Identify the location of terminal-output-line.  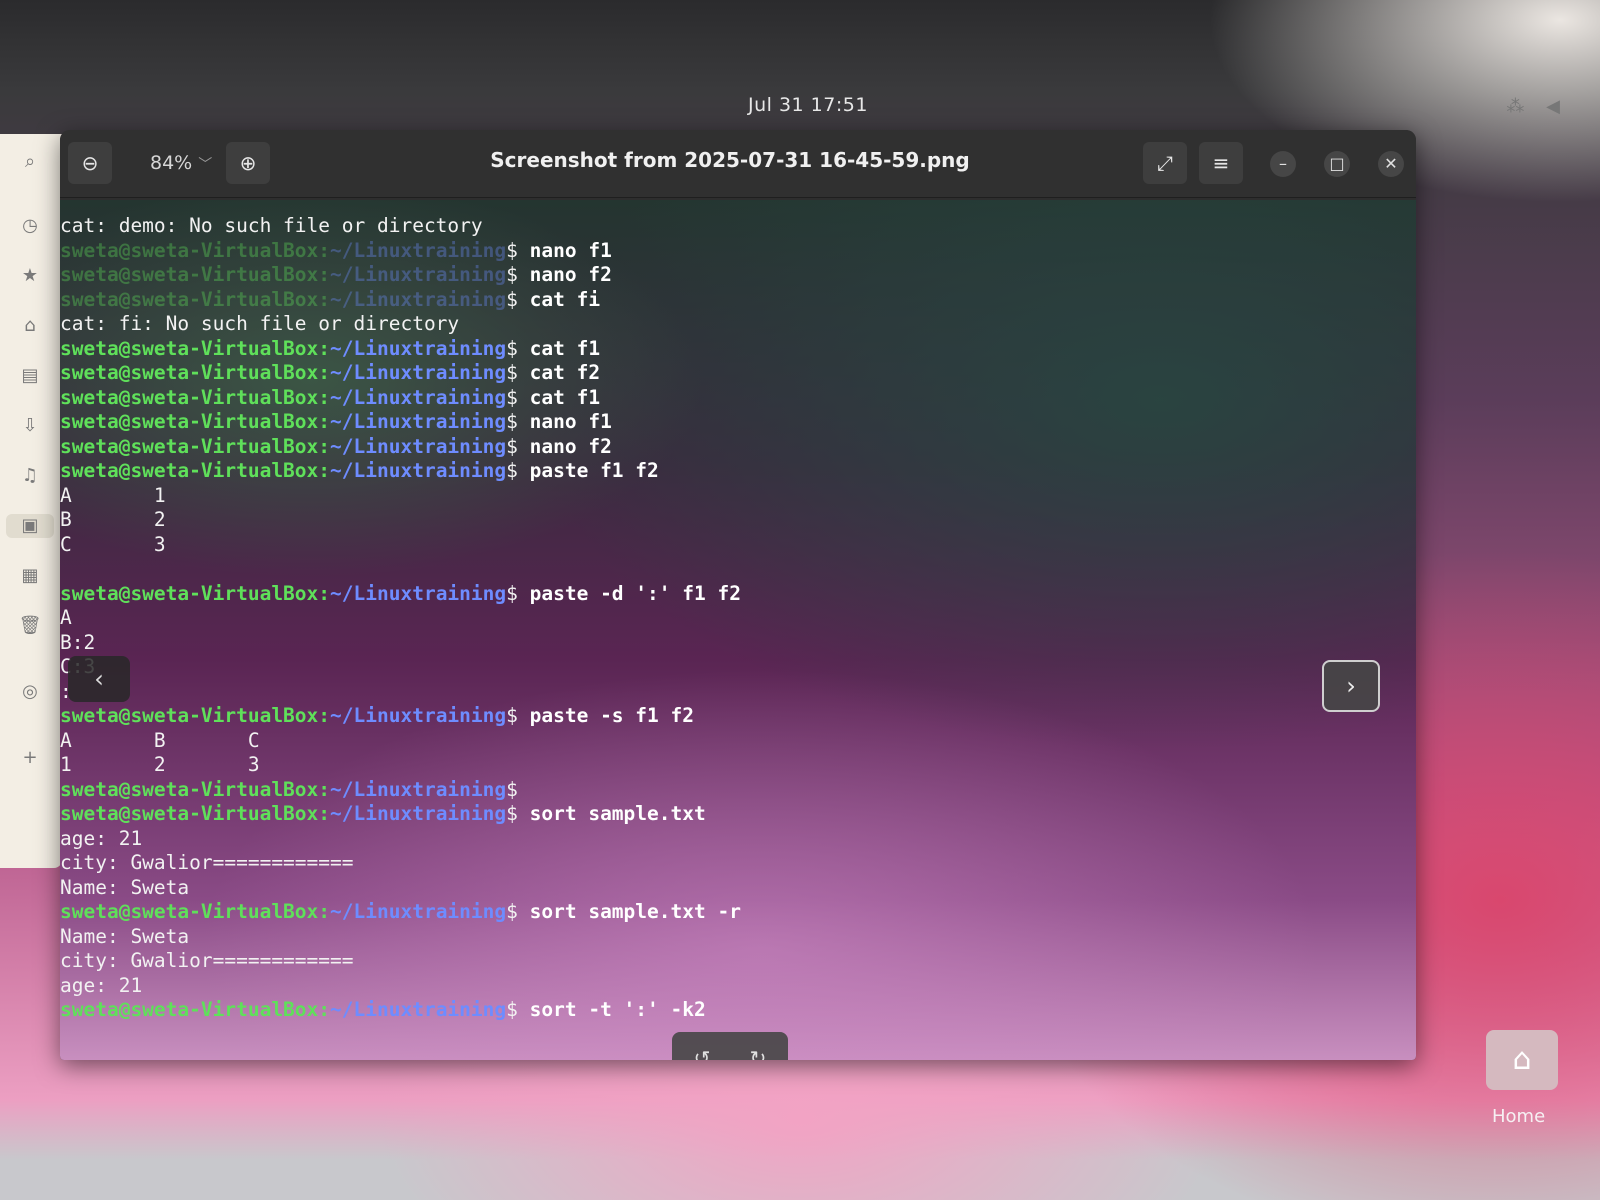
(660, 569).